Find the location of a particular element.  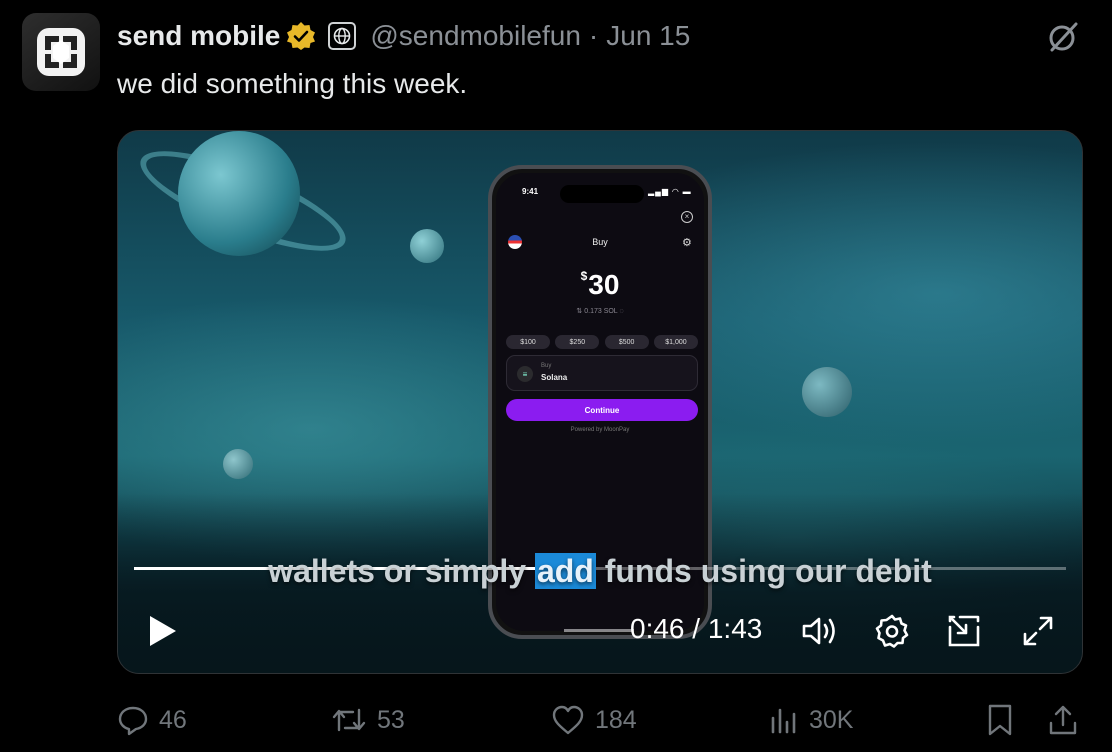

solana-icon: ≡ is located at coordinates (525, 374).